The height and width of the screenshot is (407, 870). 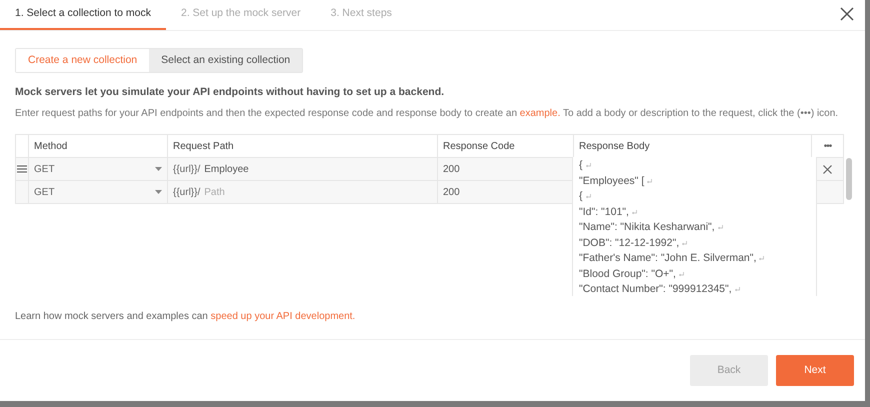 I want to click on code-line: "Father's Name": "John E. Silverman",, so click(x=667, y=258).